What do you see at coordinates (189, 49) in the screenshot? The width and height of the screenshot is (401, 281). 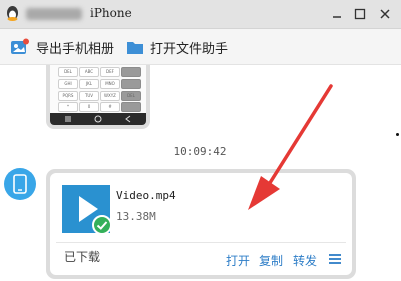 I see `open-file-assistant-label: 打开文件助手` at bounding box center [189, 49].